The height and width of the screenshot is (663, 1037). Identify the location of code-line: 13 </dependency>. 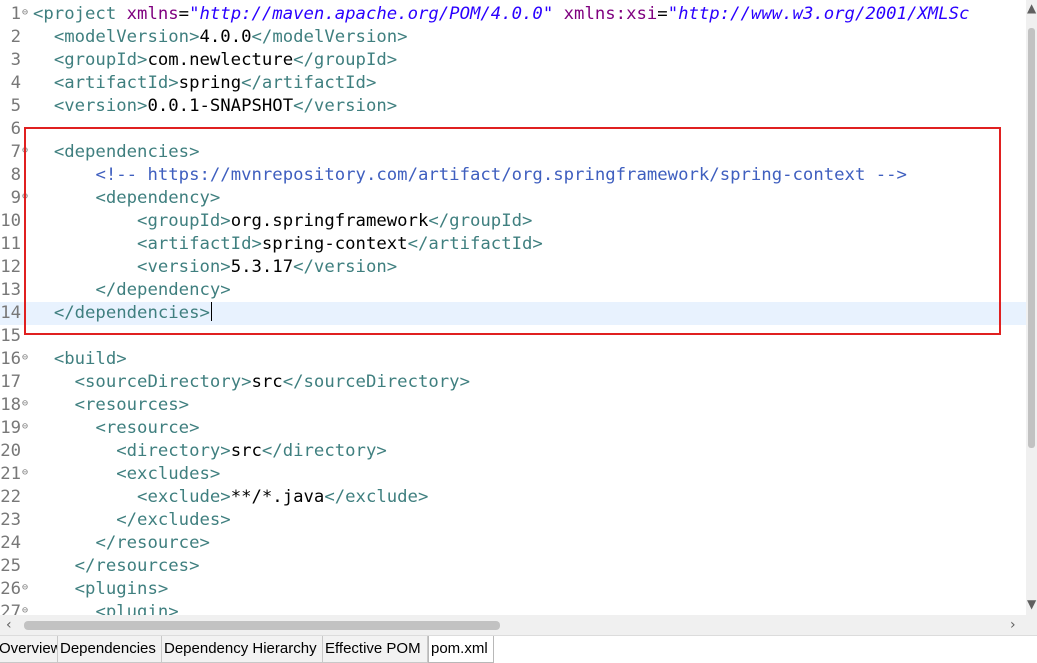
(513, 290).